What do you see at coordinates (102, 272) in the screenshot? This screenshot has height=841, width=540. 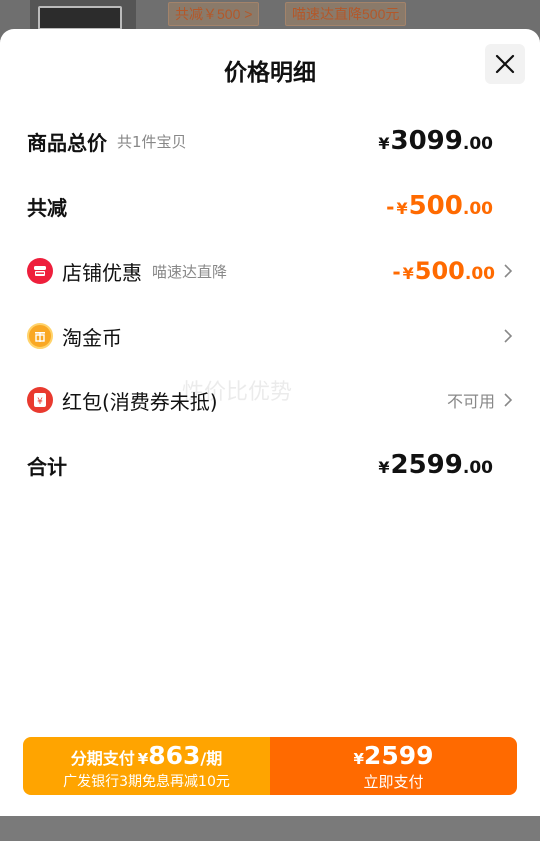 I see `shop-discount-label: 店铺优惠` at bounding box center [102, 272].